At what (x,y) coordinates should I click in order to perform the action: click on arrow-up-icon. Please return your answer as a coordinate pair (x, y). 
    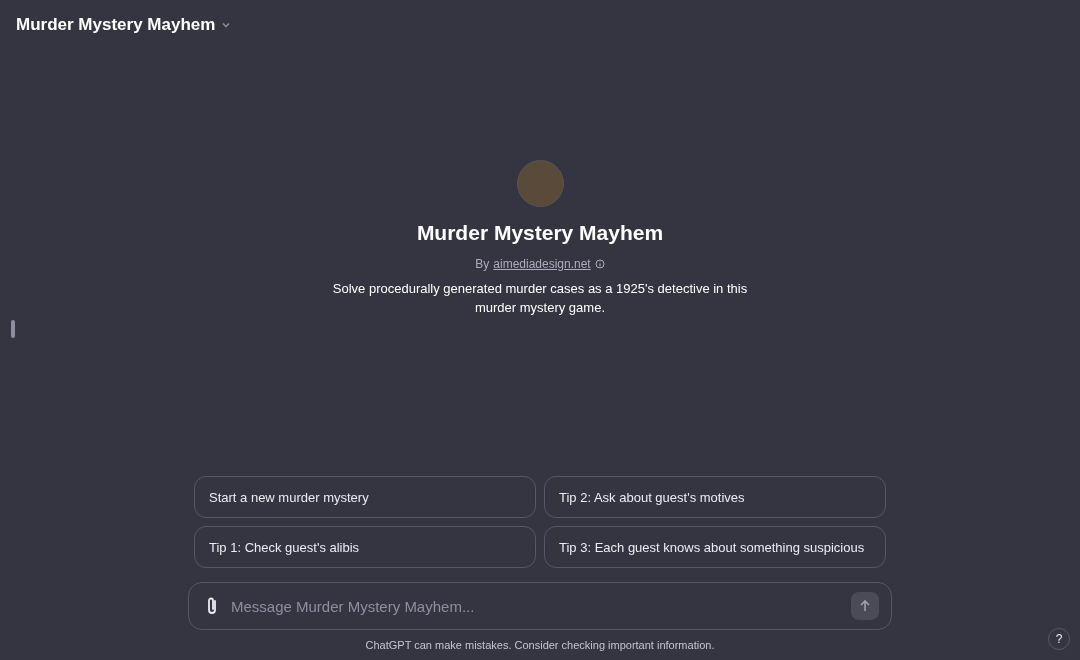
    Looking at the image, I should click on (865, 606).